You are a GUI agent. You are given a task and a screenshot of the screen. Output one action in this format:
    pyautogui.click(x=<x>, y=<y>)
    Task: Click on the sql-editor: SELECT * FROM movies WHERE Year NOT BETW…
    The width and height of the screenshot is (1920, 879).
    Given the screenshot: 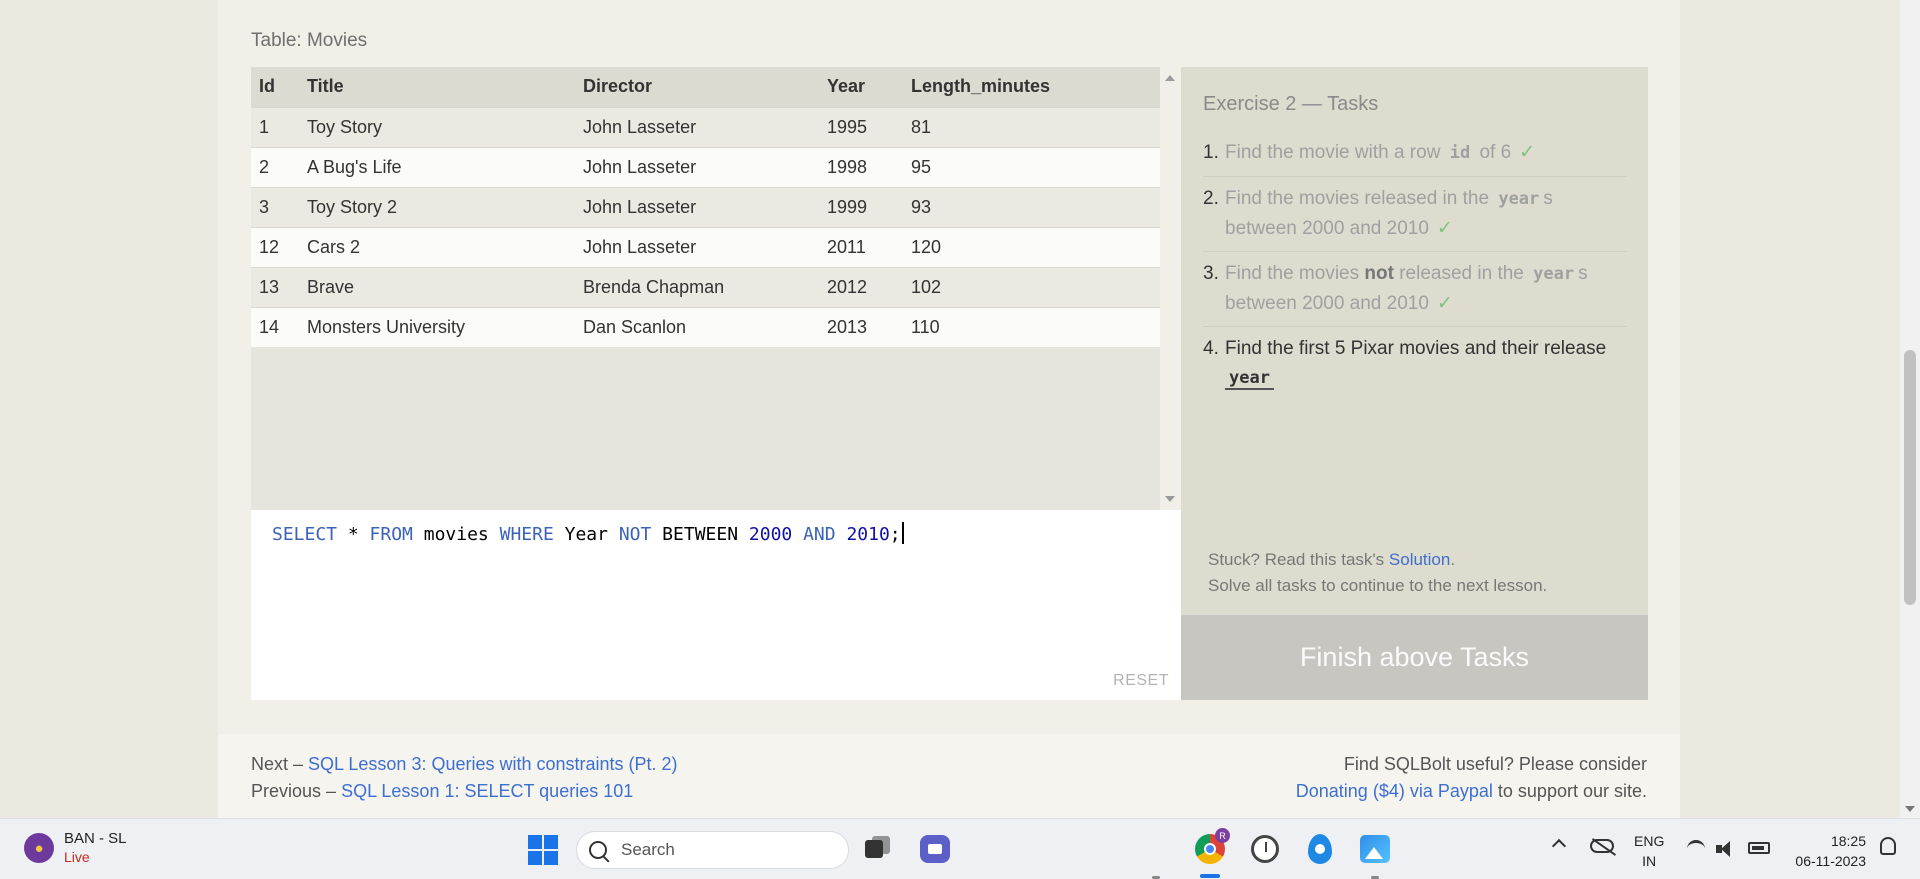 What is the action you would take?
    pyautogui.click(x=716, y=605)
    